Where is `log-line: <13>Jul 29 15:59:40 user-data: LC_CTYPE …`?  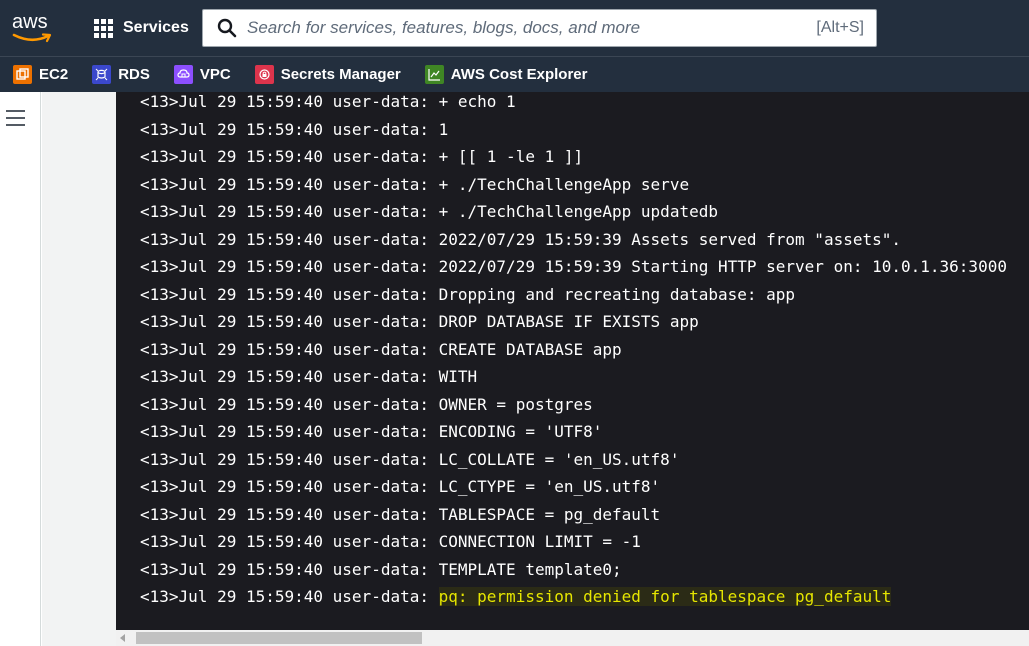
log-line: <13>Jul 29 15:59:40 user-data: LC_CTYPE … is located at coordinates (573, 487).